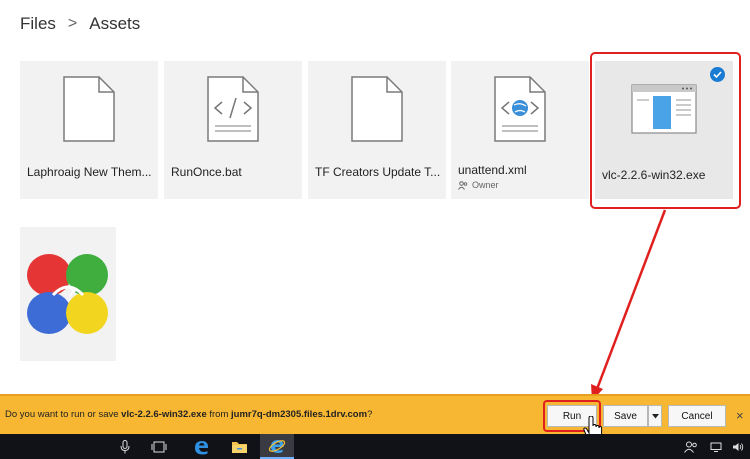  Describe the element at coordinates (233, 177) in the screenshot. I see `file-name: RunOnce.bat` at that location.